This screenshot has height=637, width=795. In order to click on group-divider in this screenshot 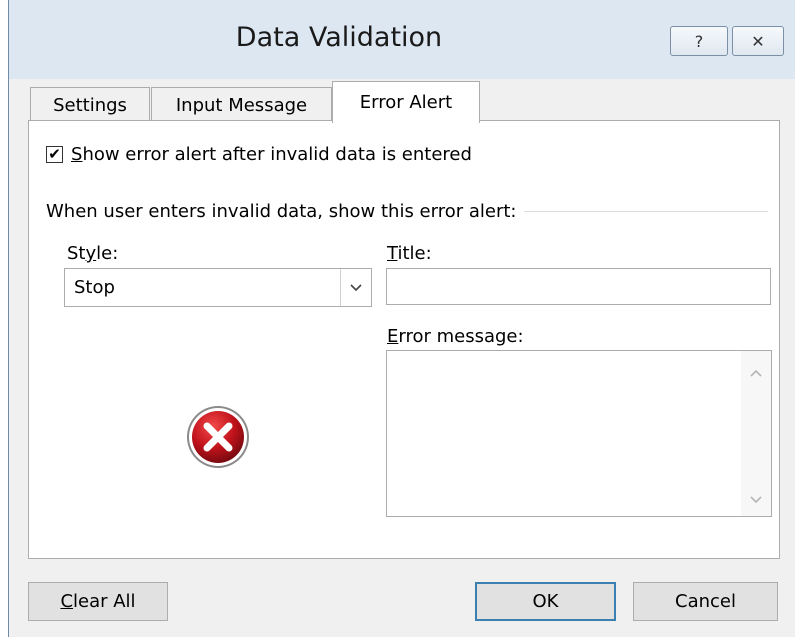, I will do `click(646, 211)`.